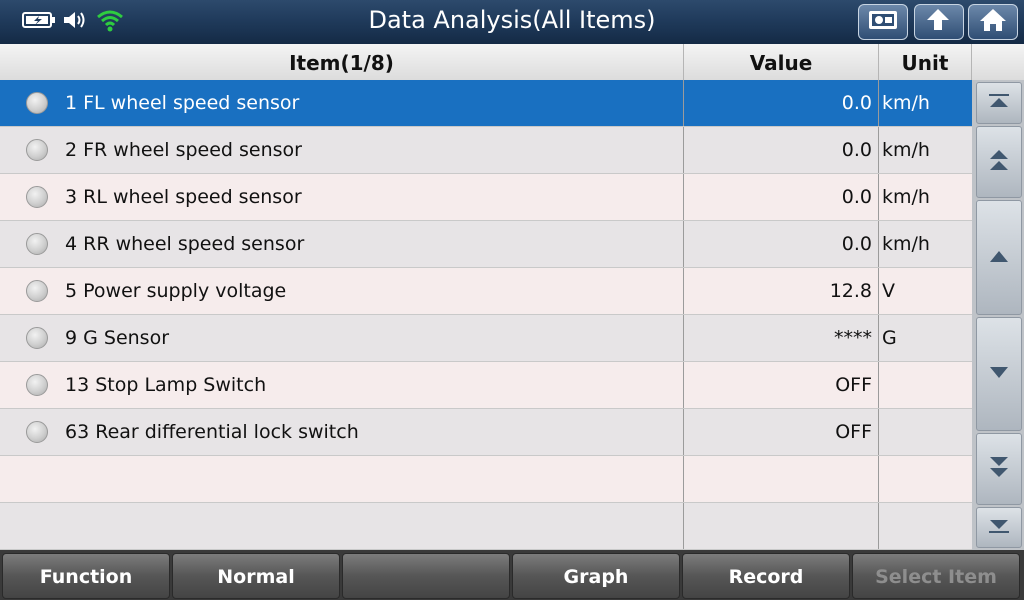 The height and width of the screenshot is (600, 1024). I want to click on table-header: Item(1/8) Value Unit, so click(512, 62).